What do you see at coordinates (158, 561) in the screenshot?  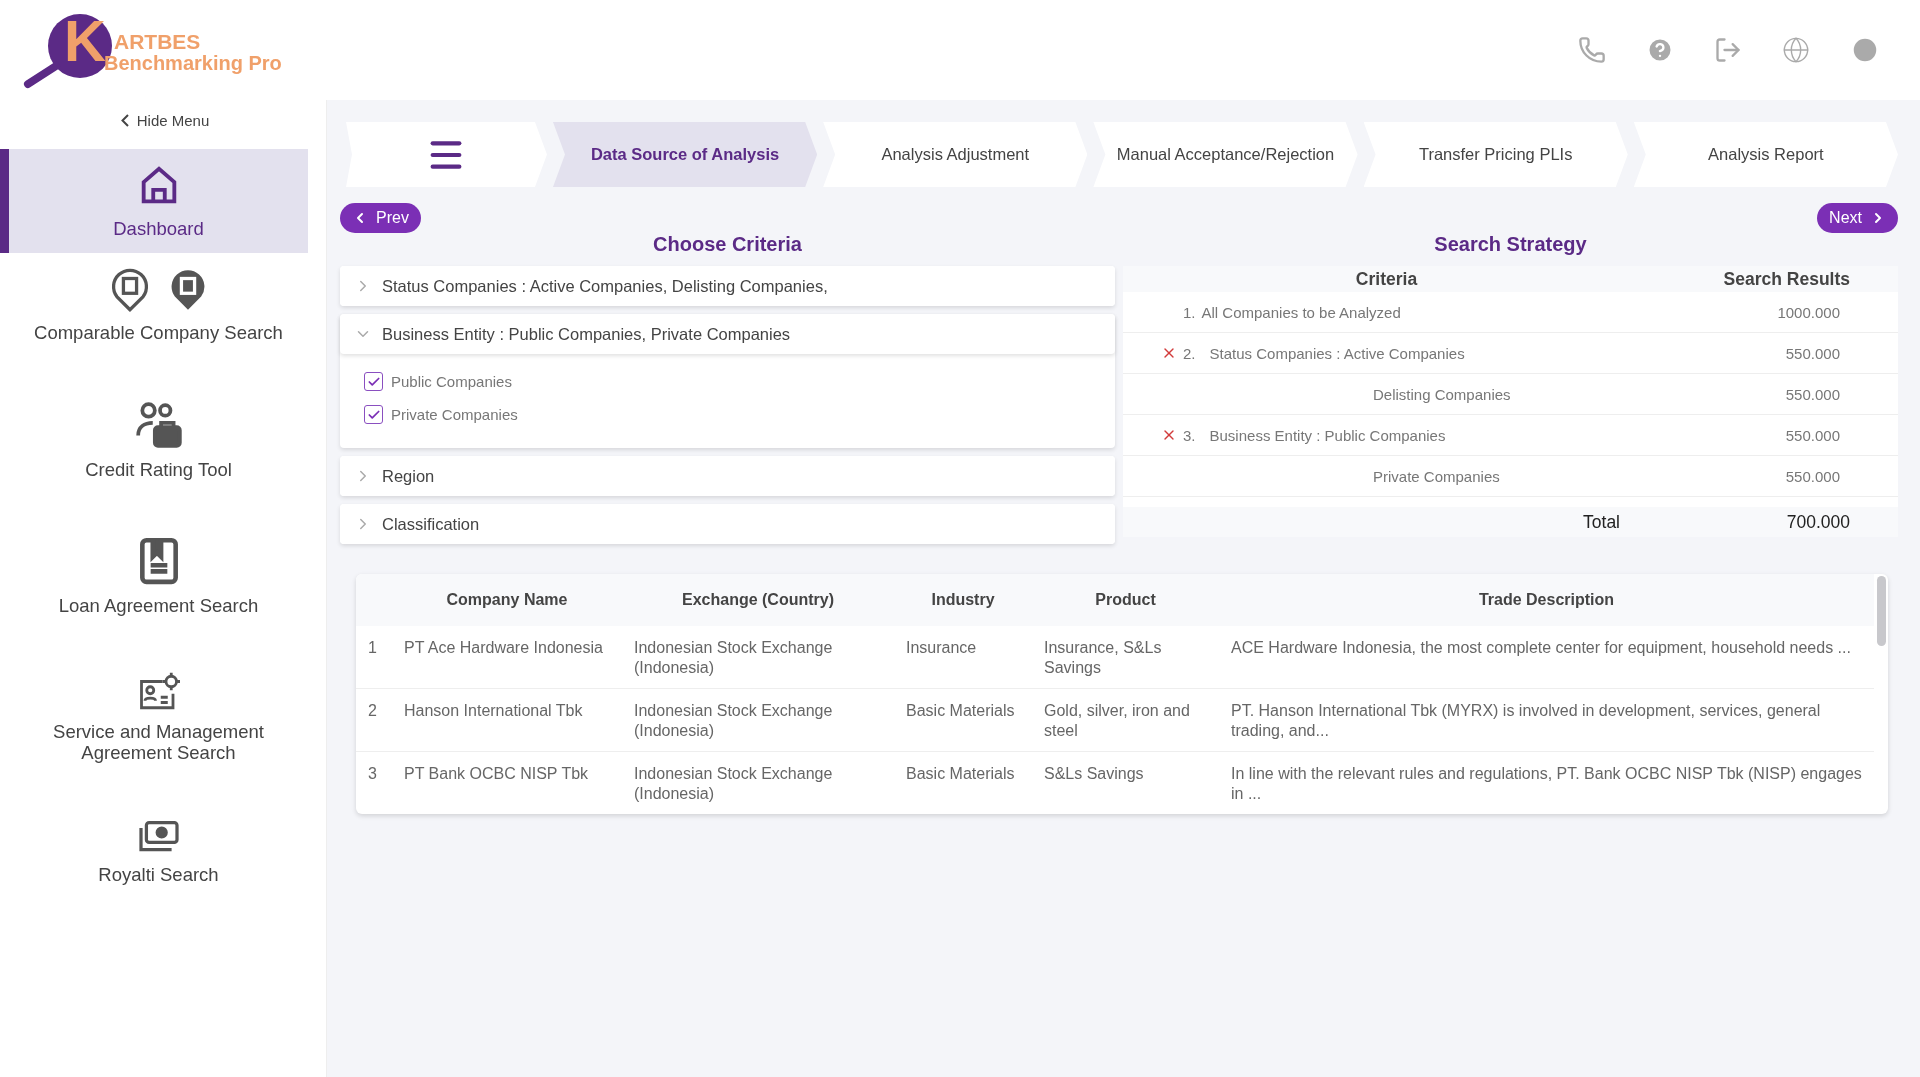 I see `book-icon` at bounding box center [158, 561].